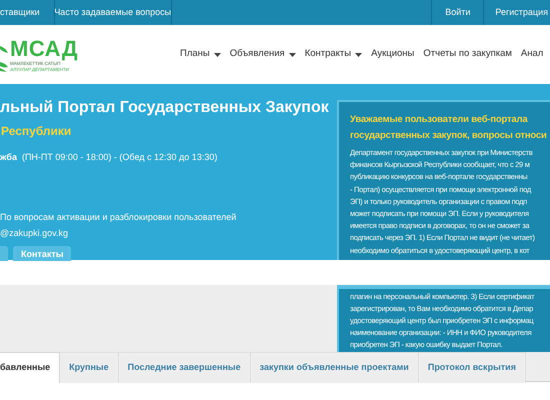 This screenshot has width=550, height=400. Describe the element at coordinates (44, 48) in the screenshot. I see `logo-text: МСАД` at that location.